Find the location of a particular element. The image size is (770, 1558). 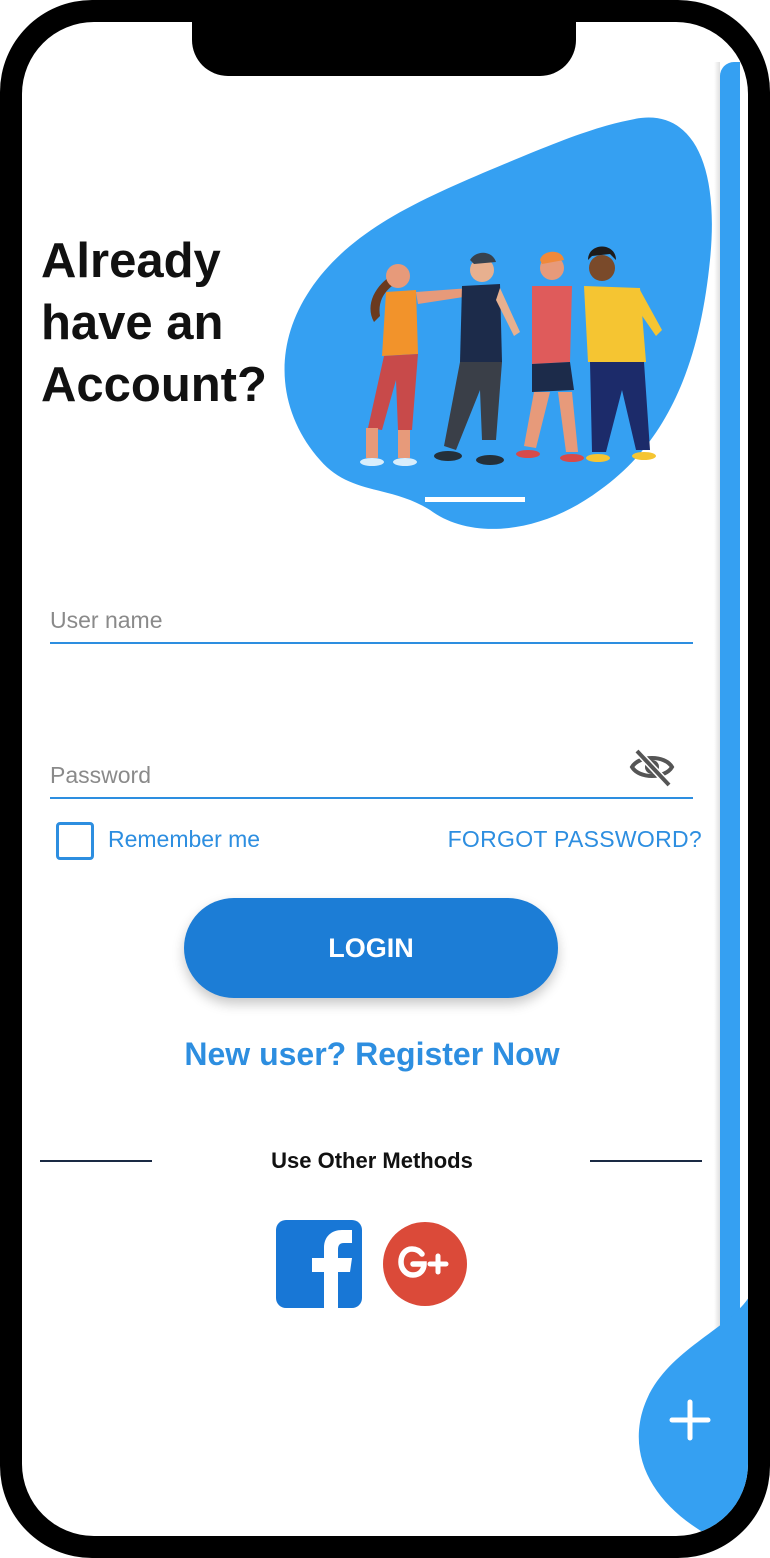

register-link: New user? Register Now is located at coordinates (372, 1054).